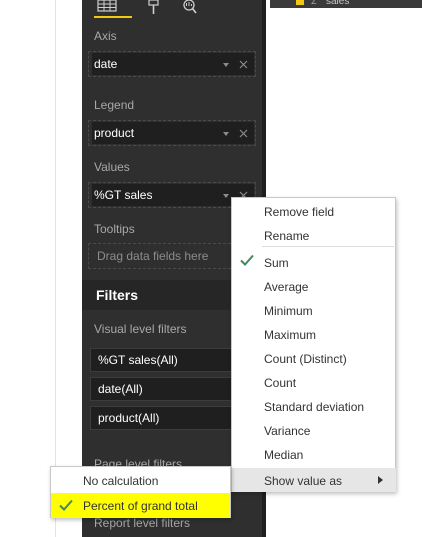 The image size is (422, 537). Describe the element at coordinates (114, 133) in the screenshot. I see `legend-field-name: product` at that location.